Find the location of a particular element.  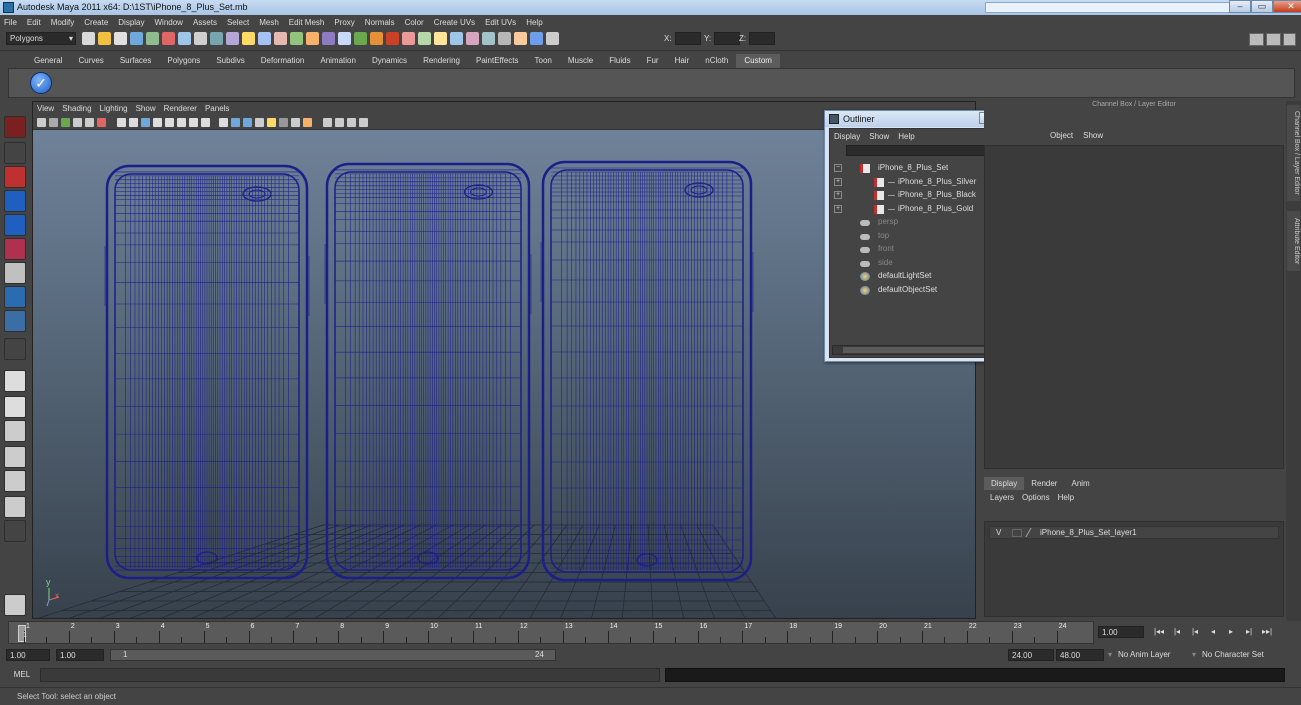

menu-color: Color is located at coordinates (414, 22).